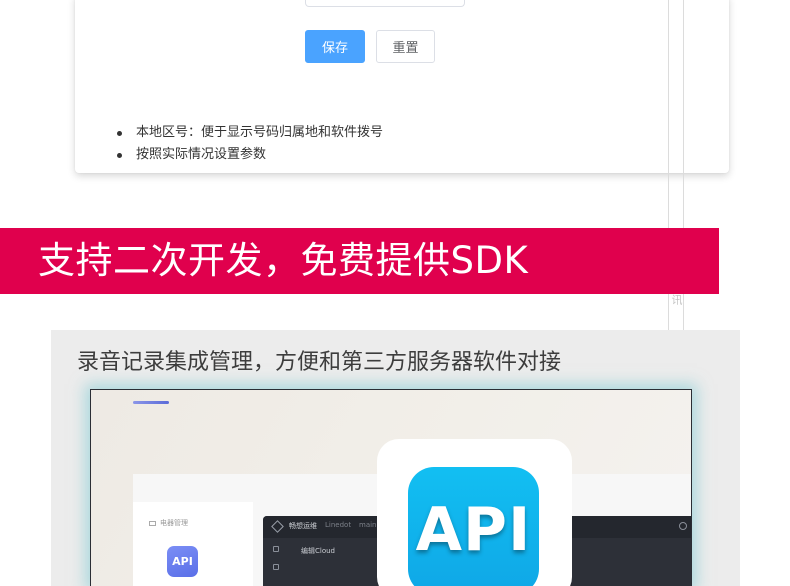  Describe the element at coordinates (335, 46) in the screenshot. I see `save-button: 保存` at that location.